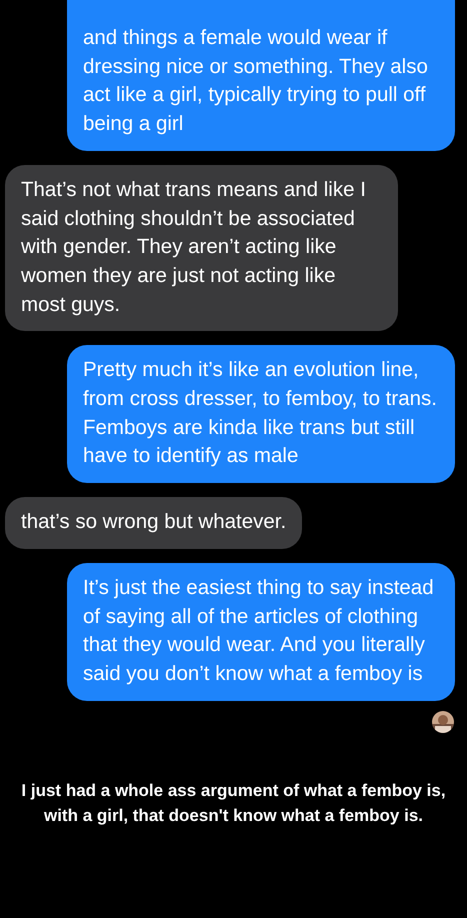  Describe the element at coordinates (233, 803) in the screenshot. I see `caption-text: I just had a whole ass argument of what a femboy is, with a girl, that doesn't know what a femboy is.` at that location.